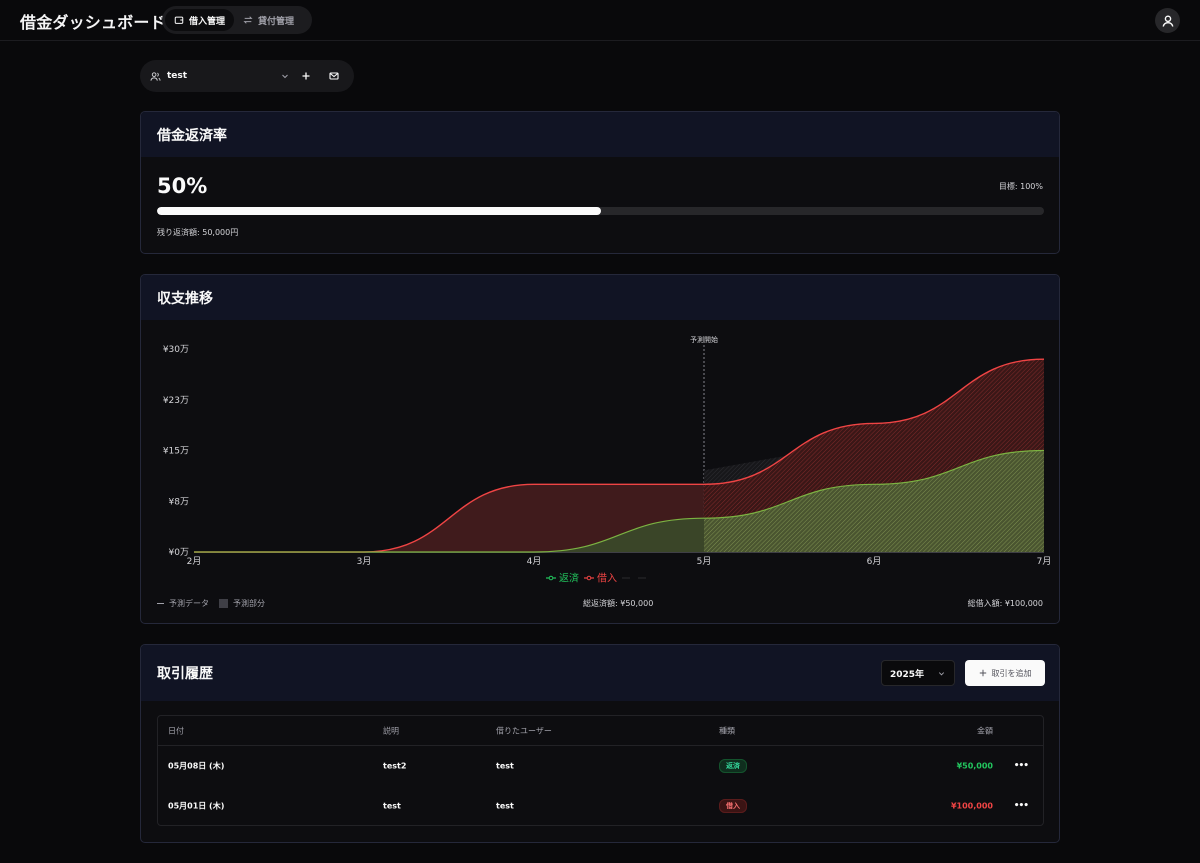 This screenshot has width=1200, height=863. I want to click on total-borrowed: 総借入額: ¥100,000, so click(1005, 603).